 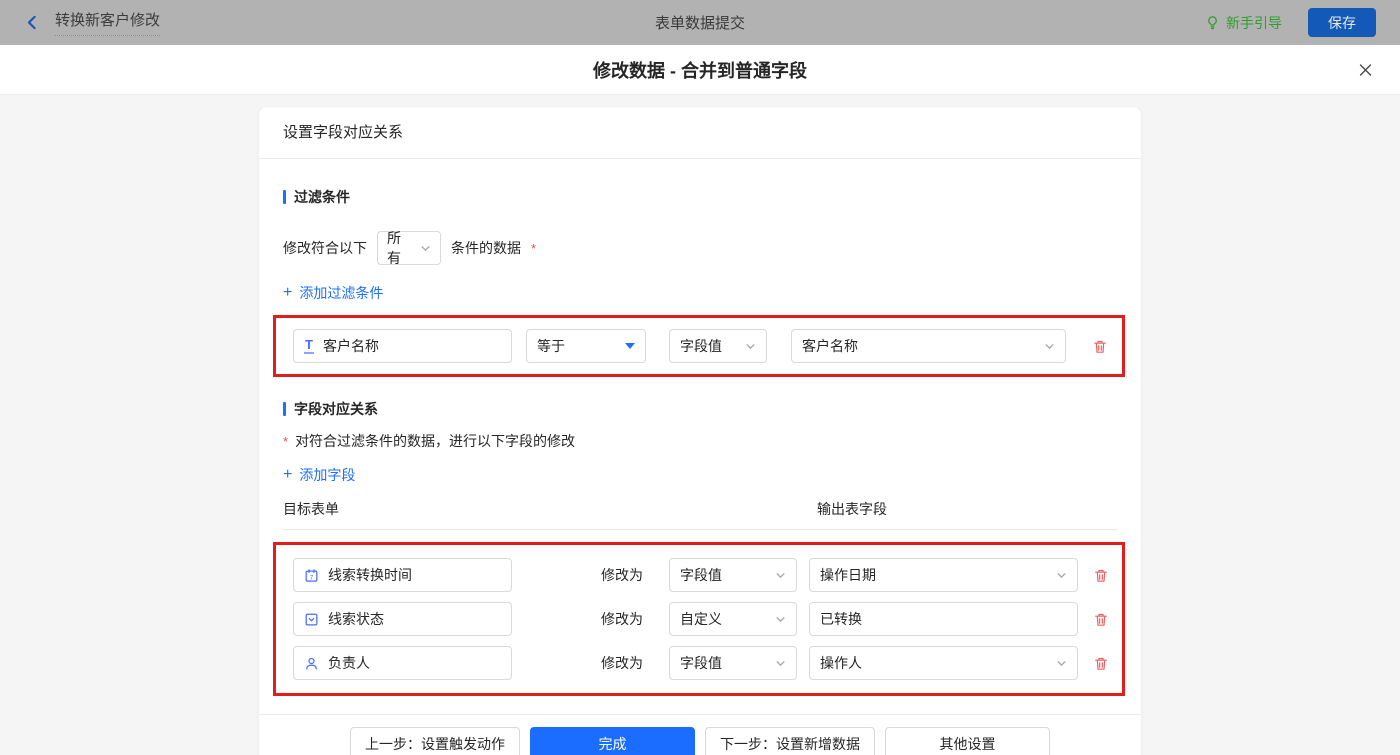 What do you see at coordinates (435, 741) in the screenshot?
I see `prev-step-button: 上一步：设置触发动作` at bounding box center [435, 741].